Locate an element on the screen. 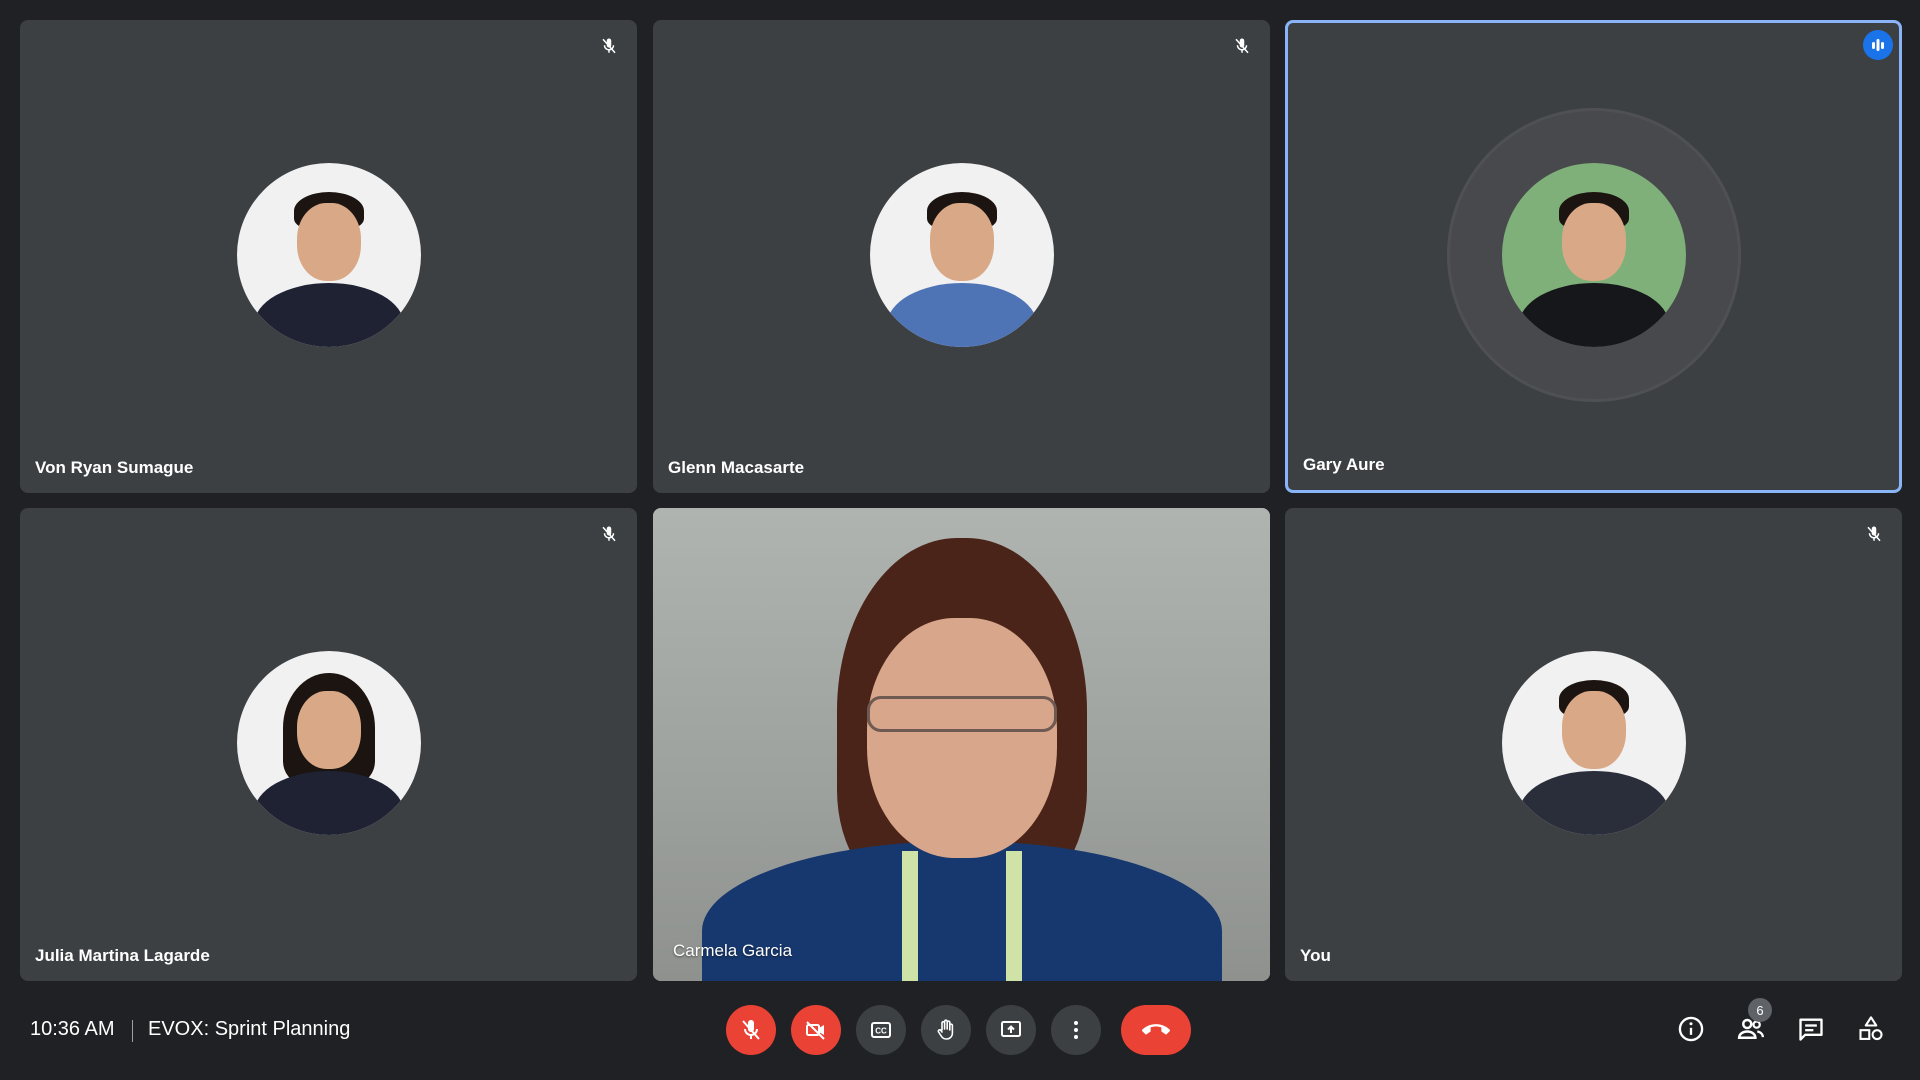  meeting-details-button is located at coordinates (1691, 1029).